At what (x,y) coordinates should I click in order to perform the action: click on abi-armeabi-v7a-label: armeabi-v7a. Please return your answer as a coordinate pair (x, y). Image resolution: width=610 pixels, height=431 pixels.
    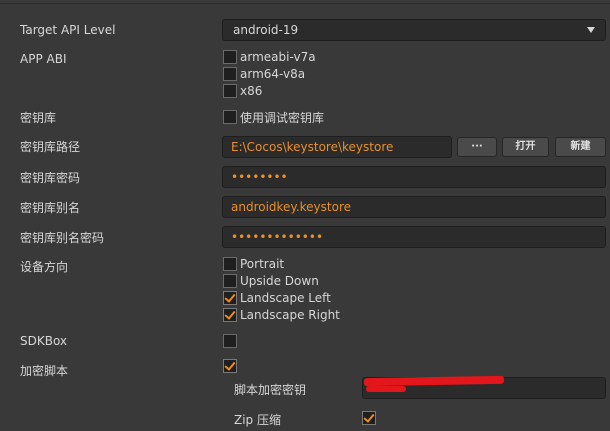
    Looking at the image, I should click on (278, 57).